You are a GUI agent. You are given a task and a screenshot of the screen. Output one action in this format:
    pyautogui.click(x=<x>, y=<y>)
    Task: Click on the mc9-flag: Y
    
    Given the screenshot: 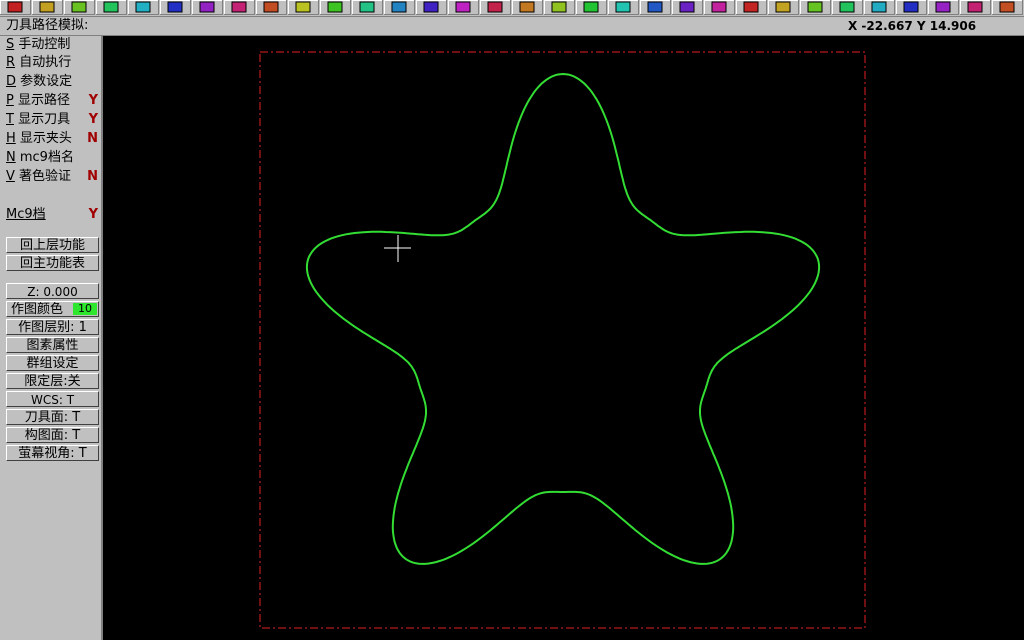 What is the action you would take?
    pyautogui.click(x=93, y=214)
    